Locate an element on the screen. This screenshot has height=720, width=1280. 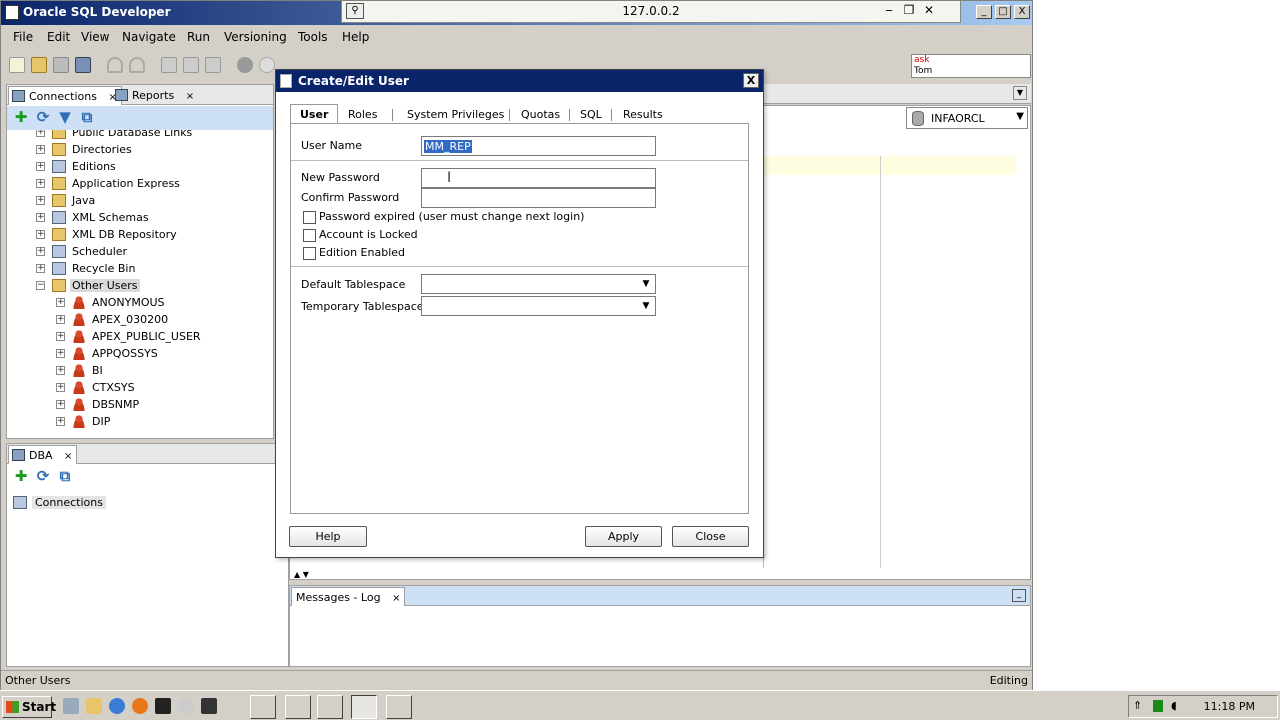
task-explorer is located at coordinates (330, 707).